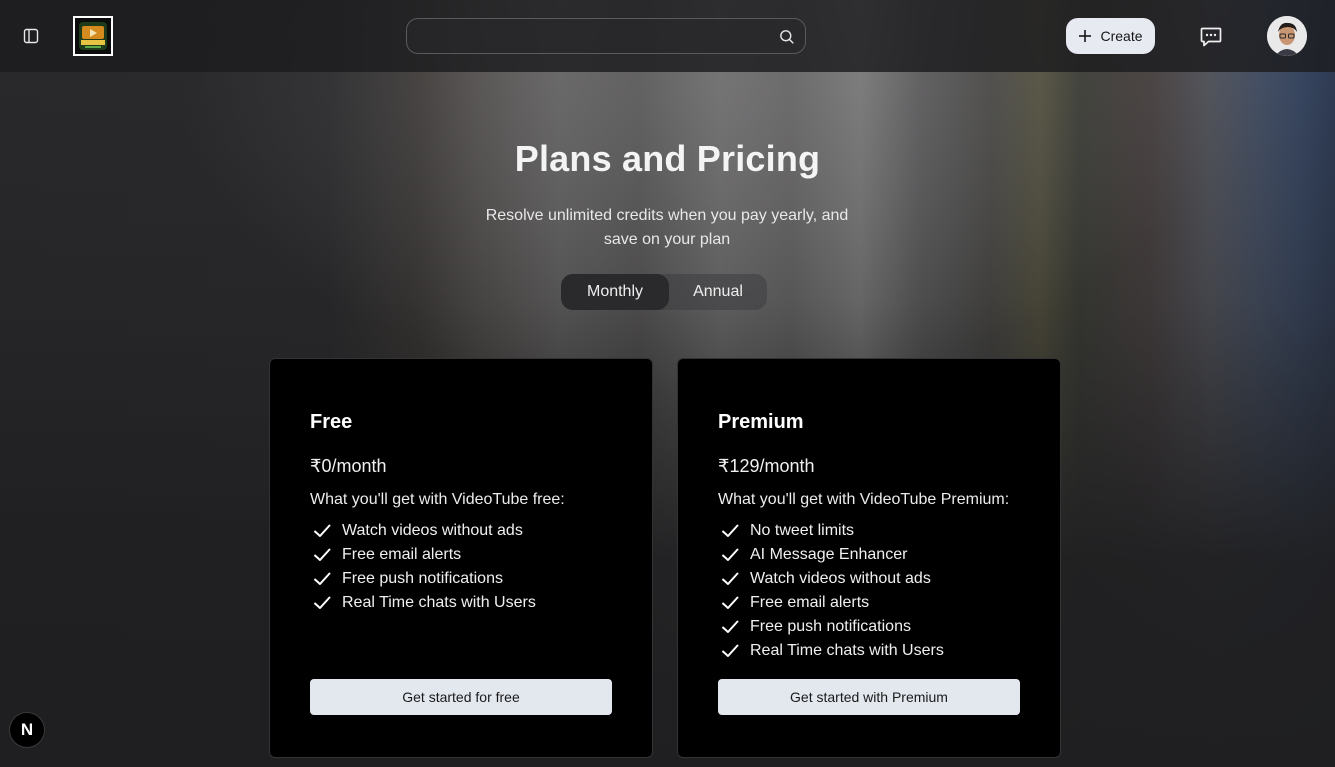 The height and width of the screenshot is (767, 1335). I want to click on search-bar, so click(606, 36).